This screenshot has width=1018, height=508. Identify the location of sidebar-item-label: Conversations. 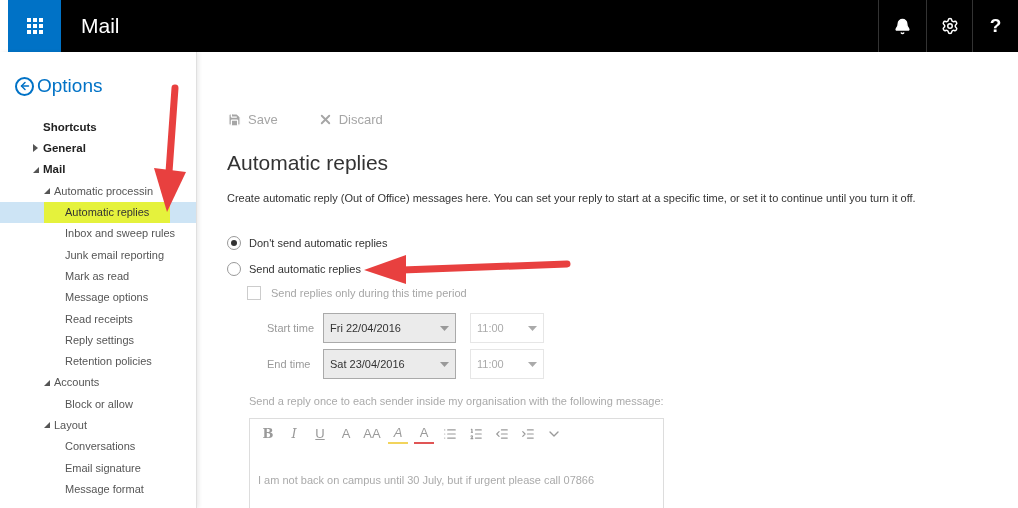
(100, 447).